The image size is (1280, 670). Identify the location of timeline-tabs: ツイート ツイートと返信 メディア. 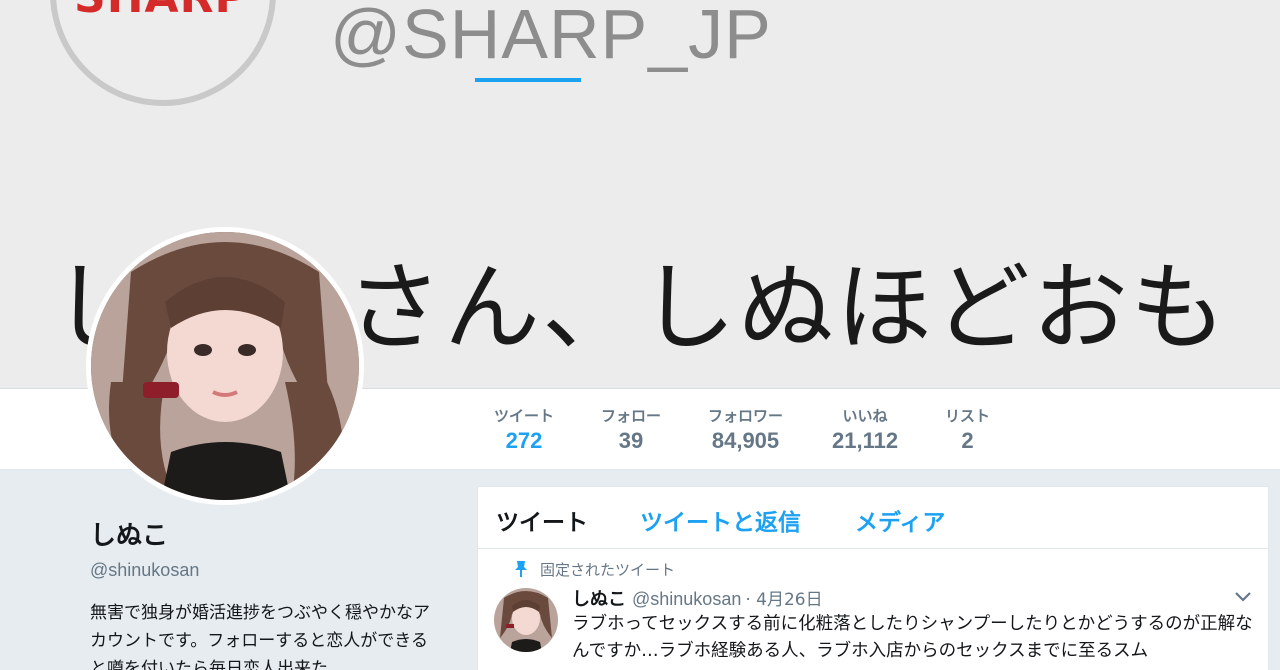
(873, 518).